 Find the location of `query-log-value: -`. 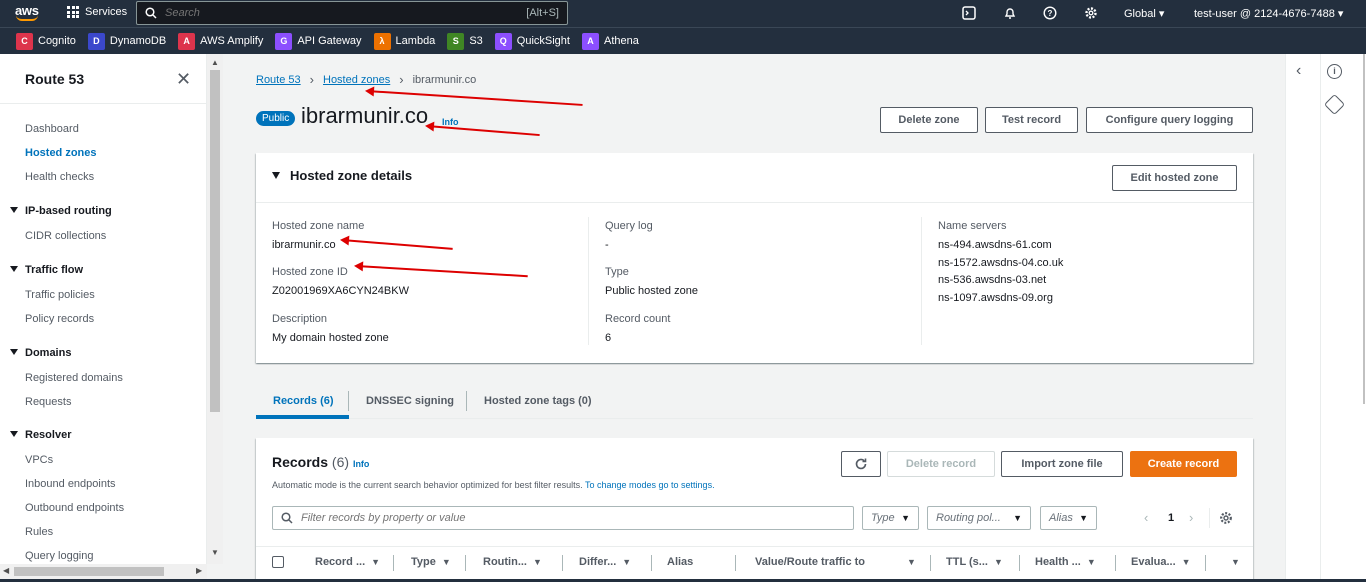

query-log-value: - is located at coordinates (607, 245).